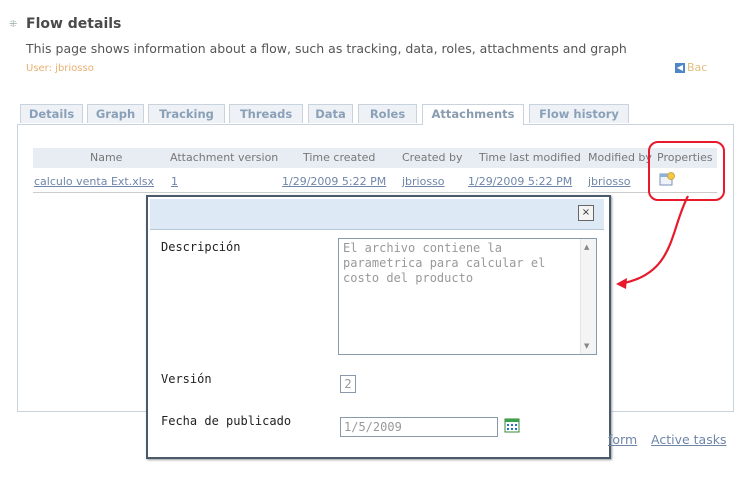 Image resolution: width=737 pixels, height=483 pixels. I want to click on col-header-modified-by: Modified by, so click(620, 157).